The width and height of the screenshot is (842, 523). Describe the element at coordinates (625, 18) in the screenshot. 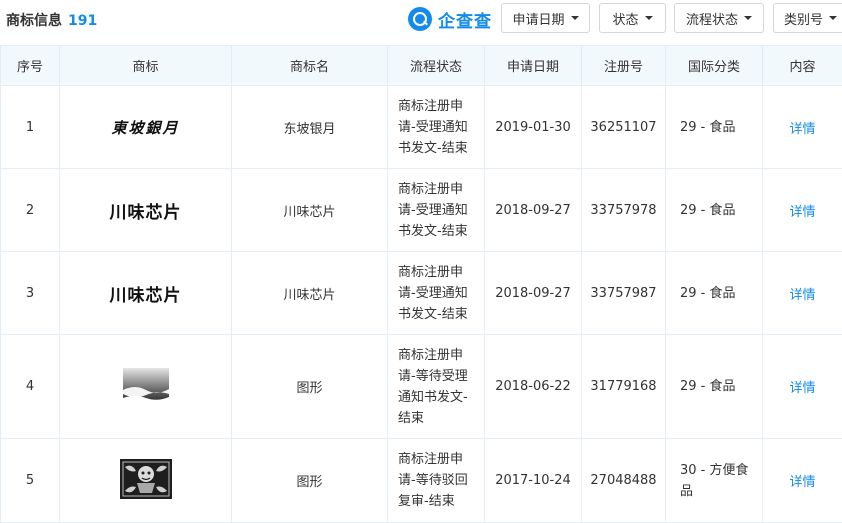

I see `filter-status-label: 状态` at that location.